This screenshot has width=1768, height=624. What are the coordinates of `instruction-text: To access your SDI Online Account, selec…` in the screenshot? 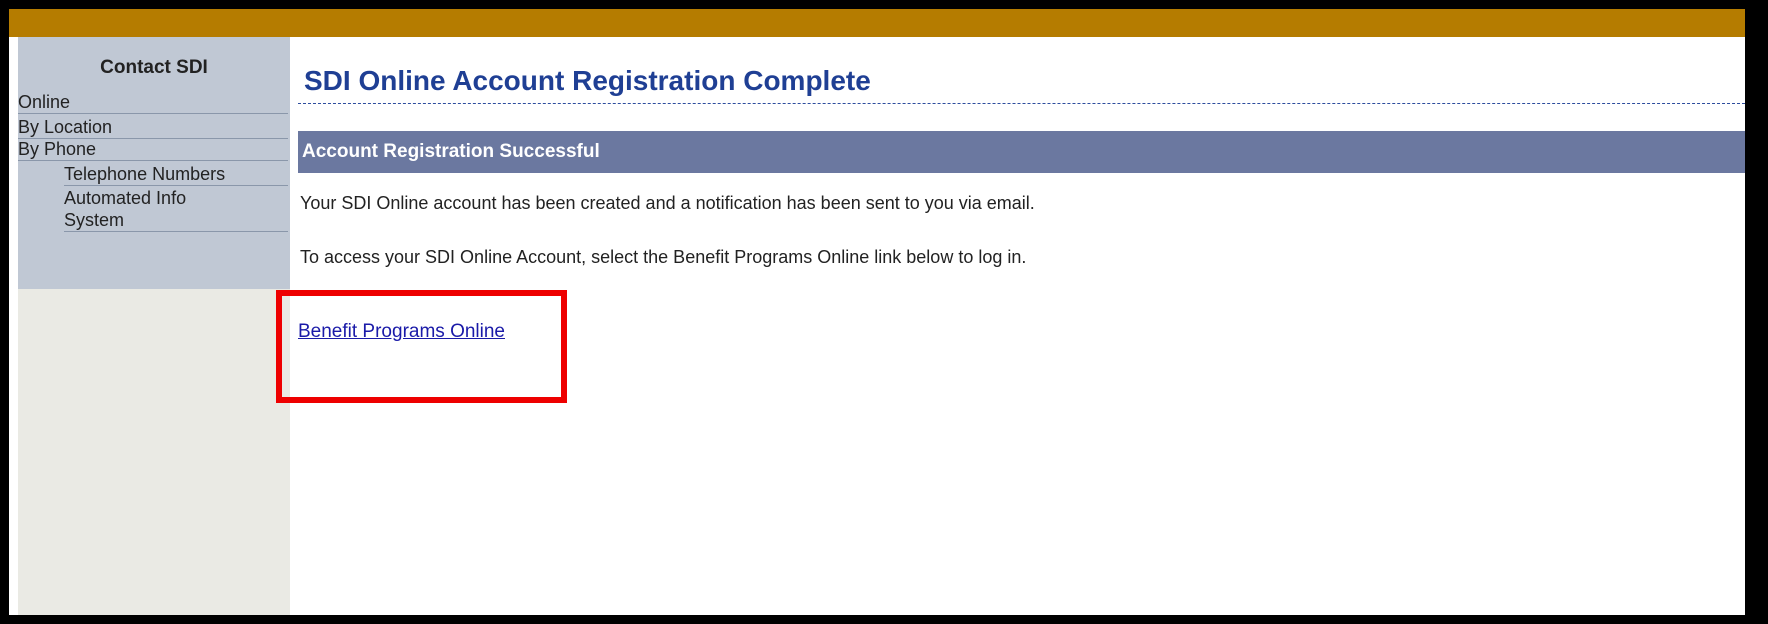 It's located at (663, 257).